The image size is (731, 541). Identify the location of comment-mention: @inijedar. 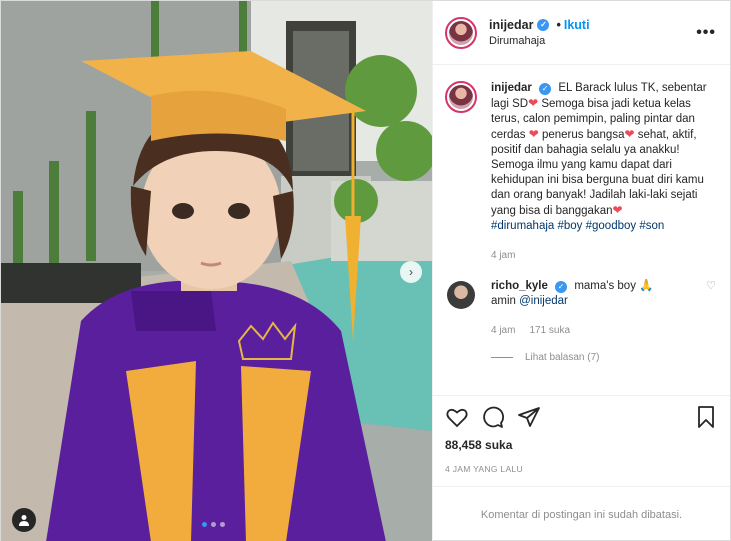
(543, 301).